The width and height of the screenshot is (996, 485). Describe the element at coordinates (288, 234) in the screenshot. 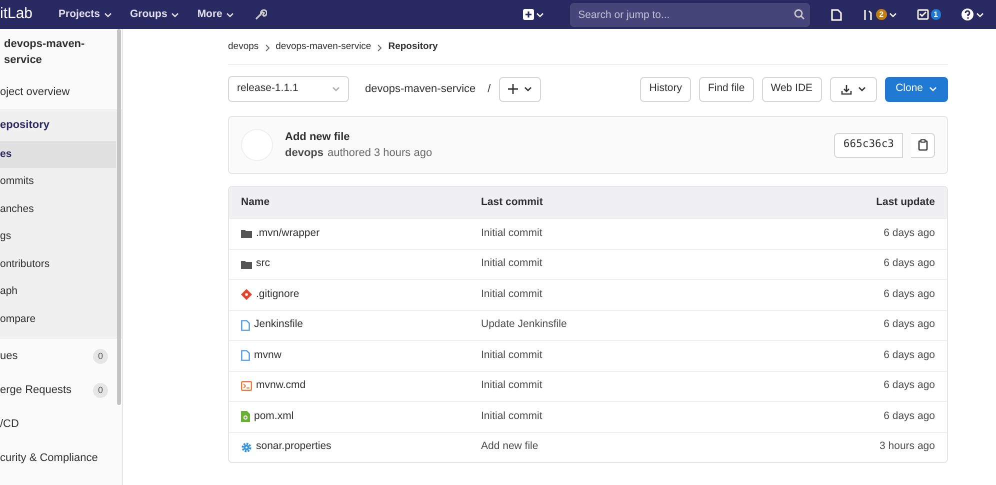

I see `file-link: .mvn/wrapper` at that location.